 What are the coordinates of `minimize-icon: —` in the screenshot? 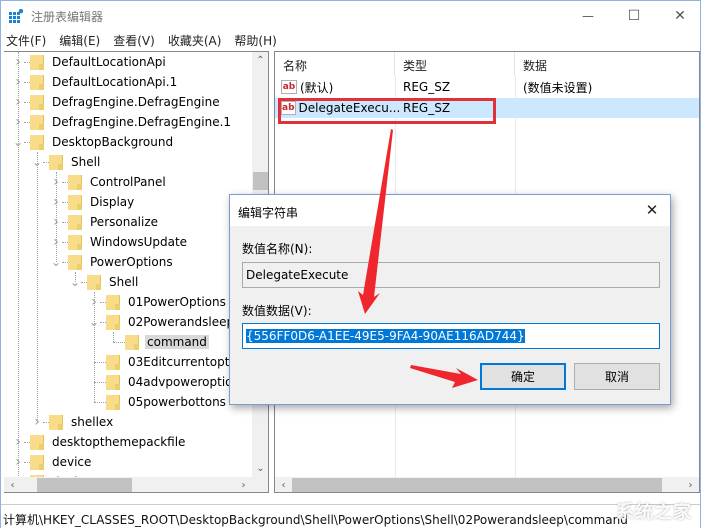 It's located at (588, 16).